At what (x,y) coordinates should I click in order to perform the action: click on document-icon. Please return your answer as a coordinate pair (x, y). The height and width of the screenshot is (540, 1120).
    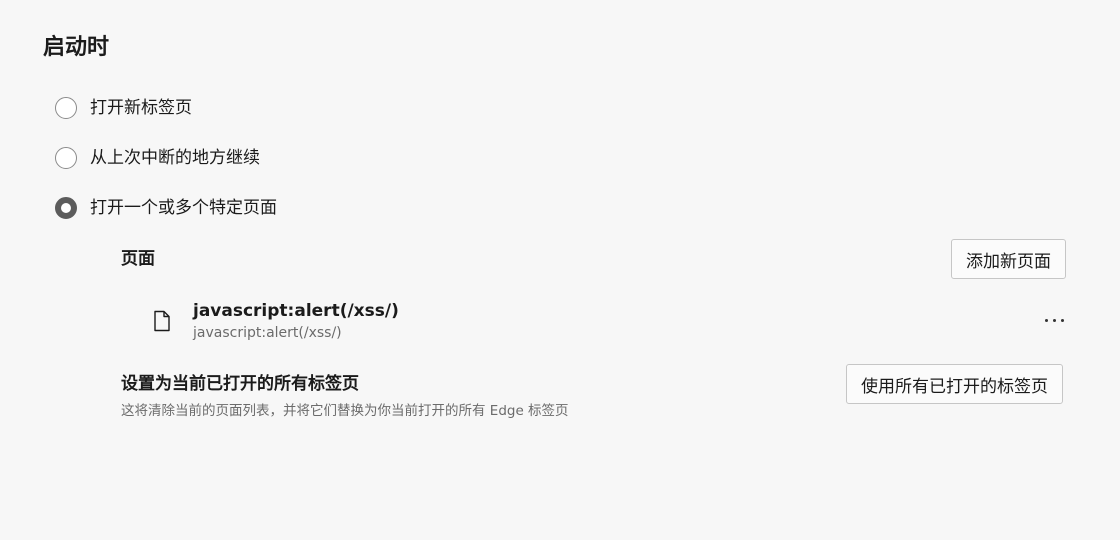
    Looking at the image, I should click on (162, 321).